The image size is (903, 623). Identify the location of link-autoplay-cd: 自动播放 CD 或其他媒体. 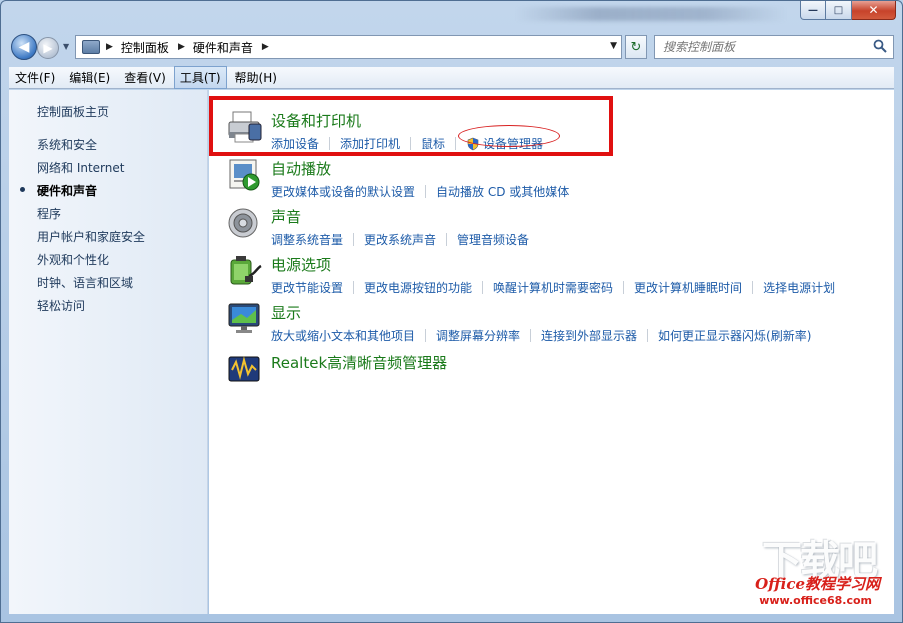
(502, 191).